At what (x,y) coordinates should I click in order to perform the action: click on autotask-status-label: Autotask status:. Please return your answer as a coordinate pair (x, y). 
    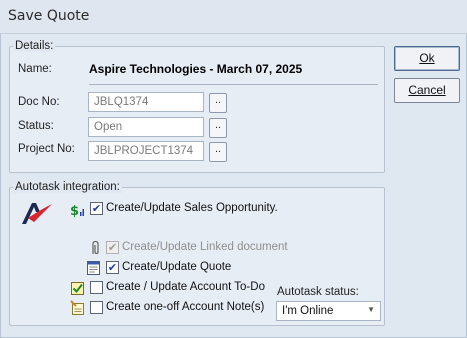
    Looking at the image, I should click on (318, 292).